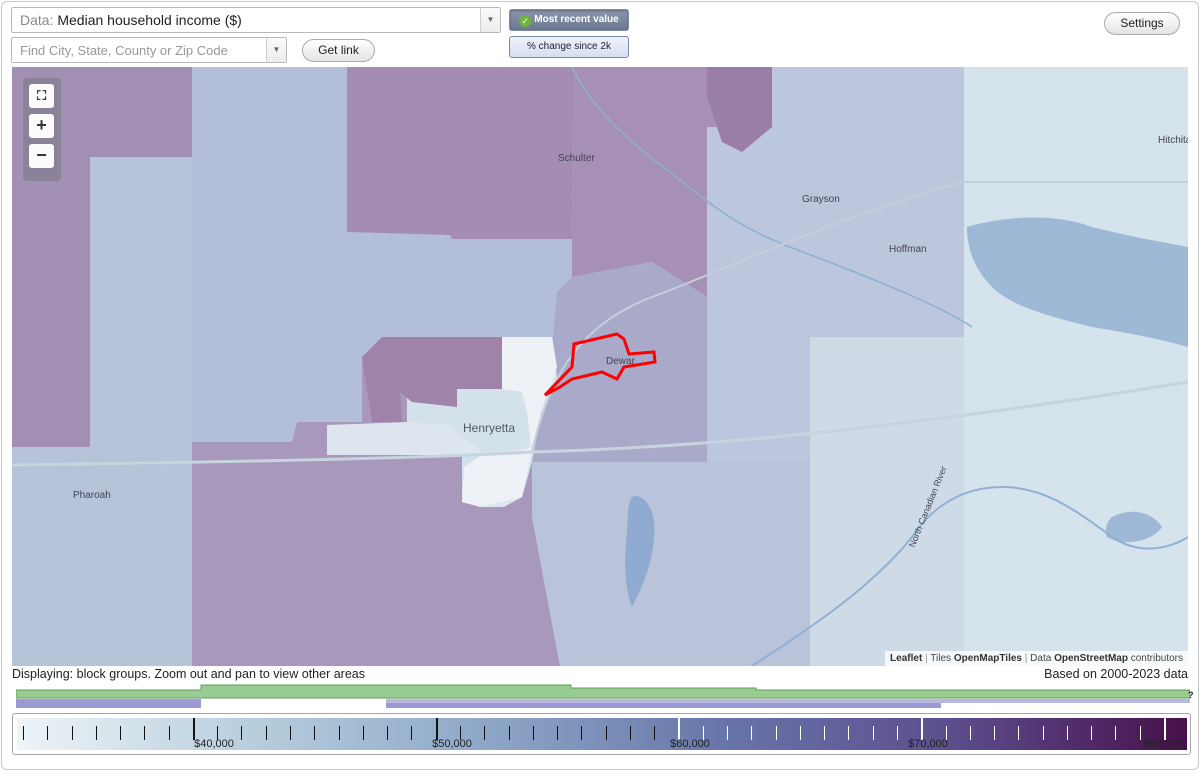  I want to click on legend-label: $70,000, so click(928, 744).